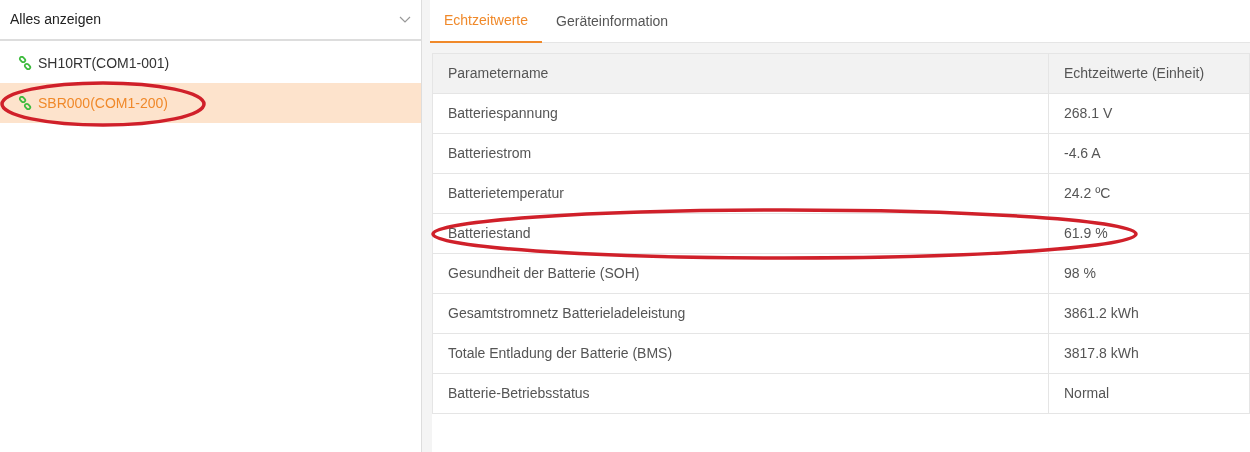 Image resolution: width=1250 pixels, height=452 pixels. What do you see at coordinates (740, 113) in the screenshot?
I see `table-cell: Batteriespannung` at bounding box center [740, 113].